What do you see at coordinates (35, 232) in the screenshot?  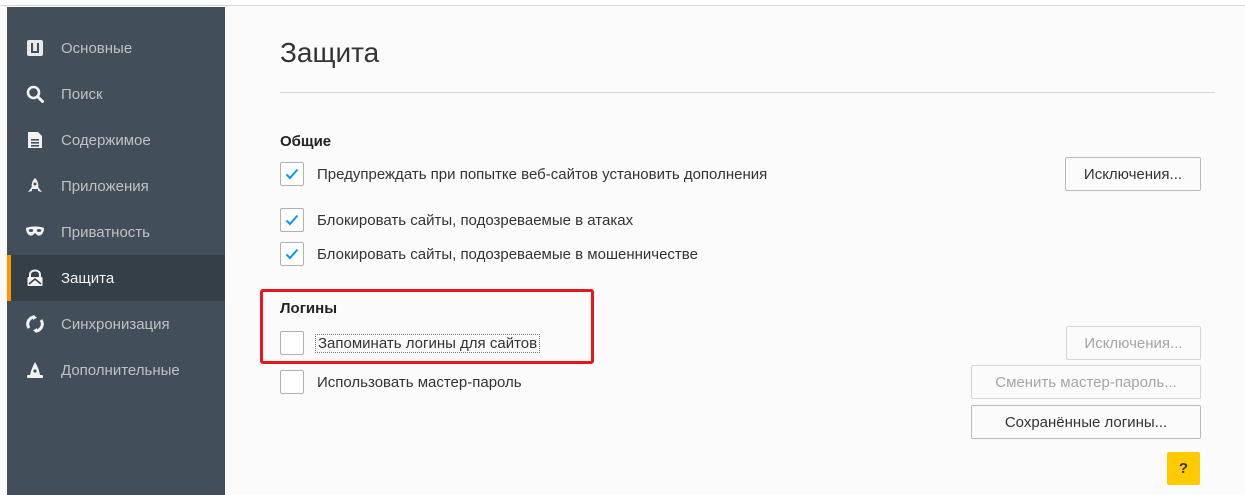 I see `mask-icon` at bounding box center [35, 232].